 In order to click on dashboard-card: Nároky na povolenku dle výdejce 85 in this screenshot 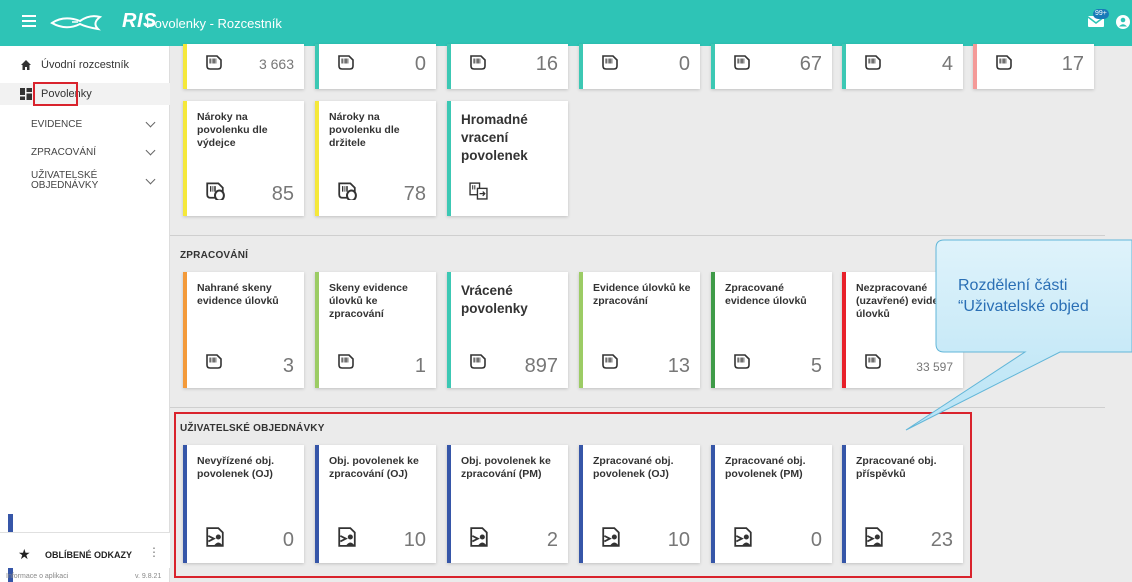, I will do `click(243, 158)`.